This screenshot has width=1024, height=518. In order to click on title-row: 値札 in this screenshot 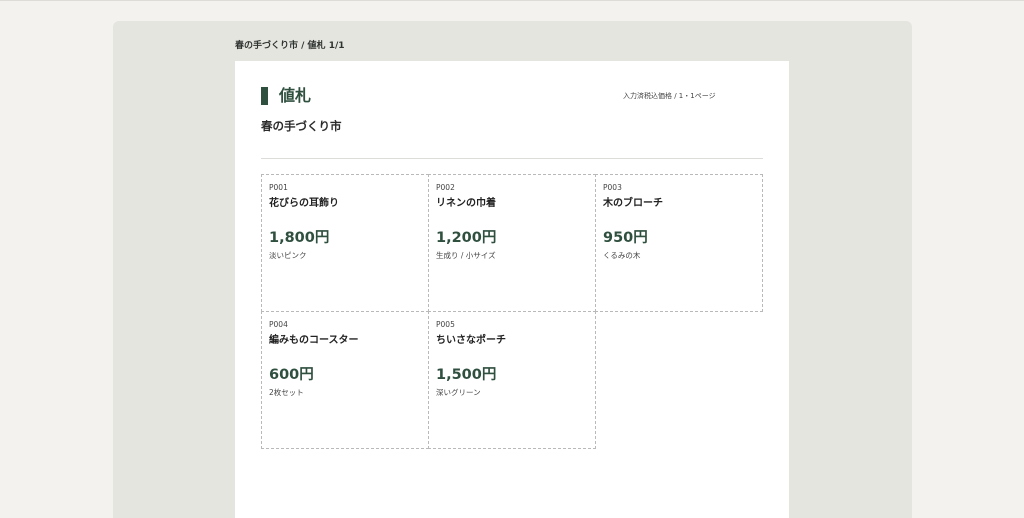, I will do `click(286, 96)`.